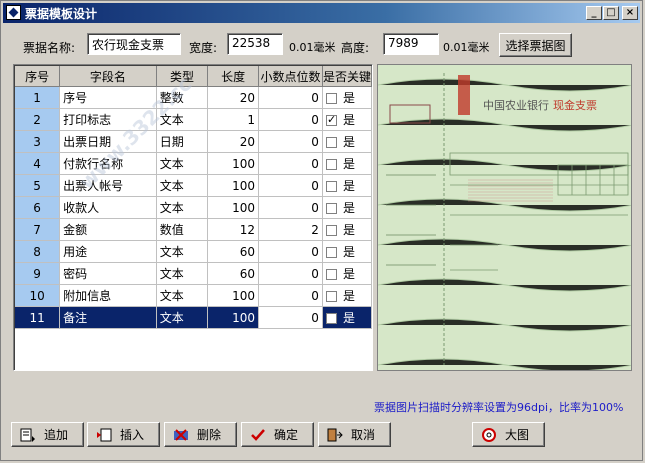 The height and width of the screenshot is (463, 645). What do you see at coordinates (38, 251) in the screenshot?
I see `row-index-cell: 8` at bounding box center [38, 251].